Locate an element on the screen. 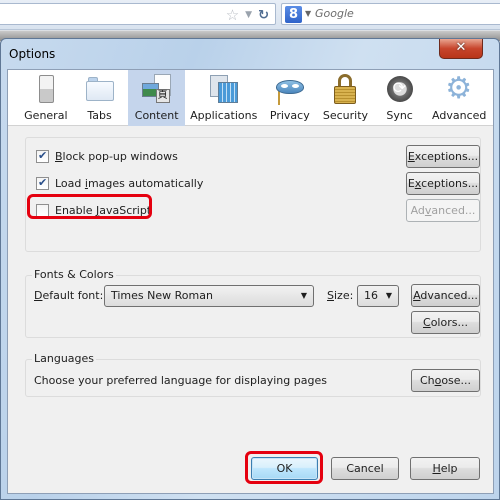  font-size-select: 16 ▼ is located at coordinates (378, 296).